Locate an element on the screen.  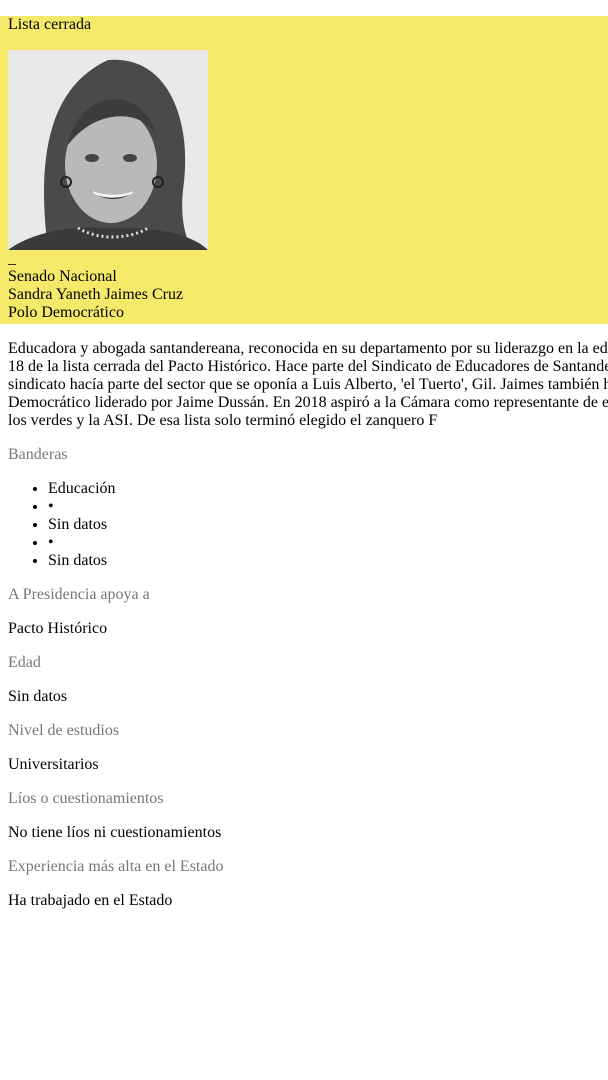
lios-label: Líos o cuestionamientos is located at coordinates (86, 798).